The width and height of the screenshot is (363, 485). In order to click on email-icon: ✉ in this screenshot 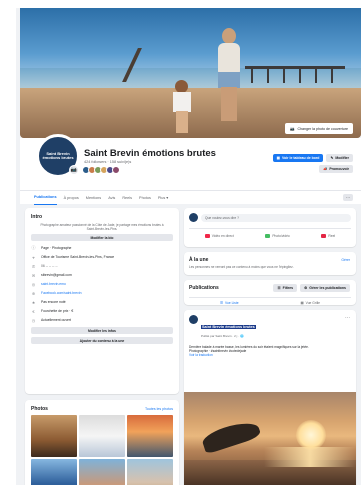, I will do `click(33, 275)`.